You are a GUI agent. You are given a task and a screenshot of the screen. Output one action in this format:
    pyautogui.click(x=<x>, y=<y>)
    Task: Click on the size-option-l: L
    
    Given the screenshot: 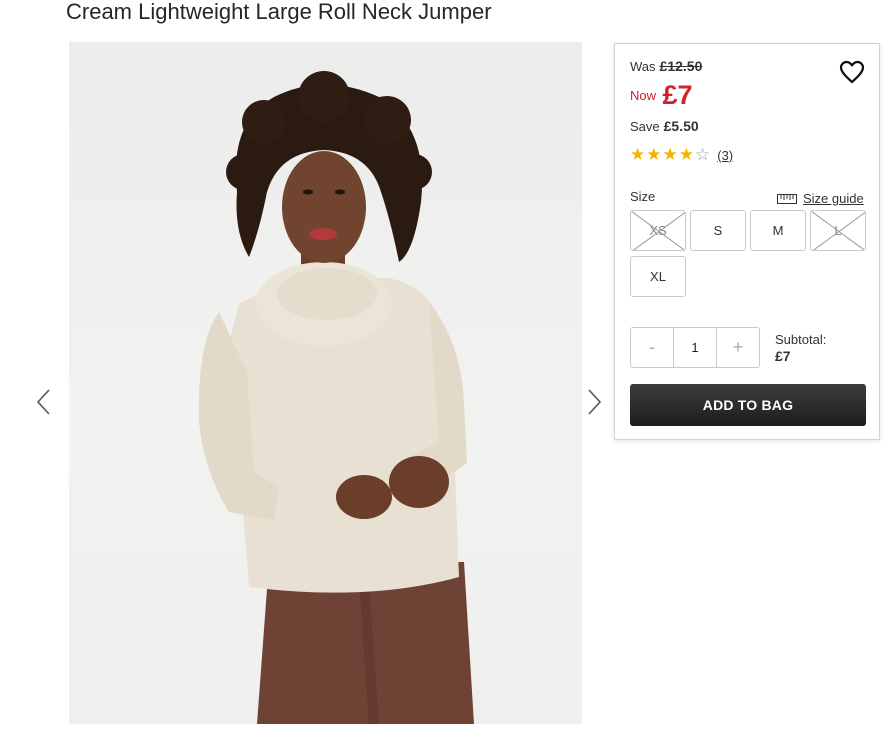 What is the action you would take?
    pyautogui.click(x=838, y=230)
    